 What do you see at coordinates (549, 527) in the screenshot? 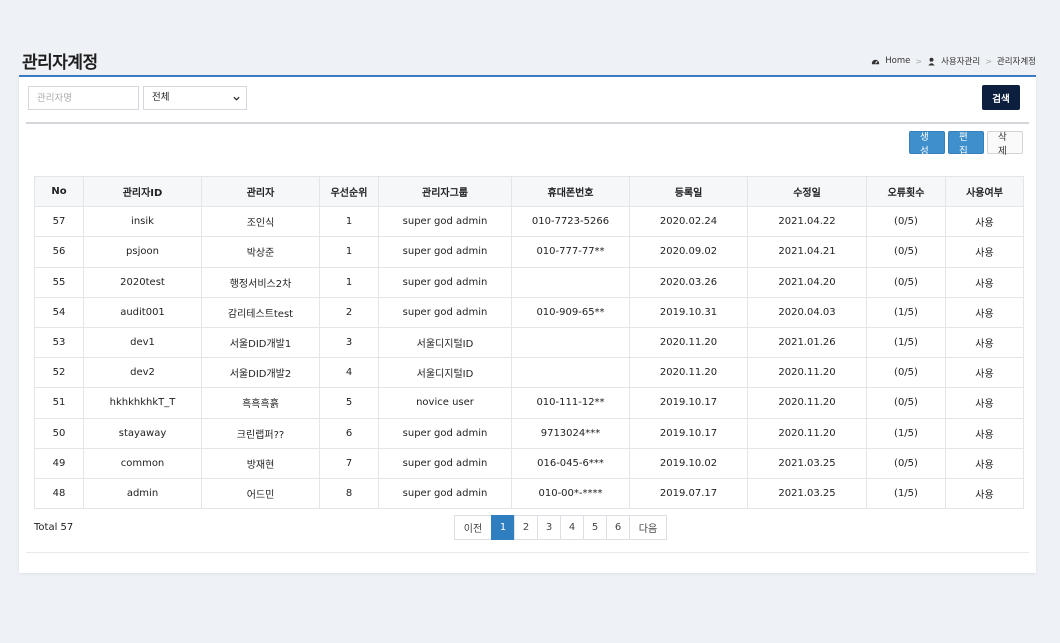
I see `page-button: 3` at bounding box center [549, 527].